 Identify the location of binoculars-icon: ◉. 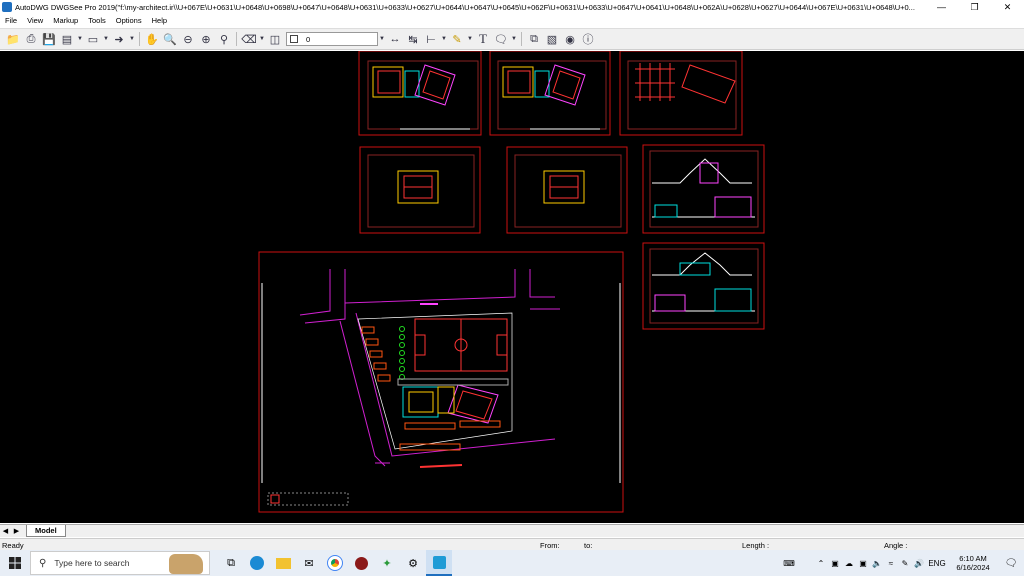
(570, 39).